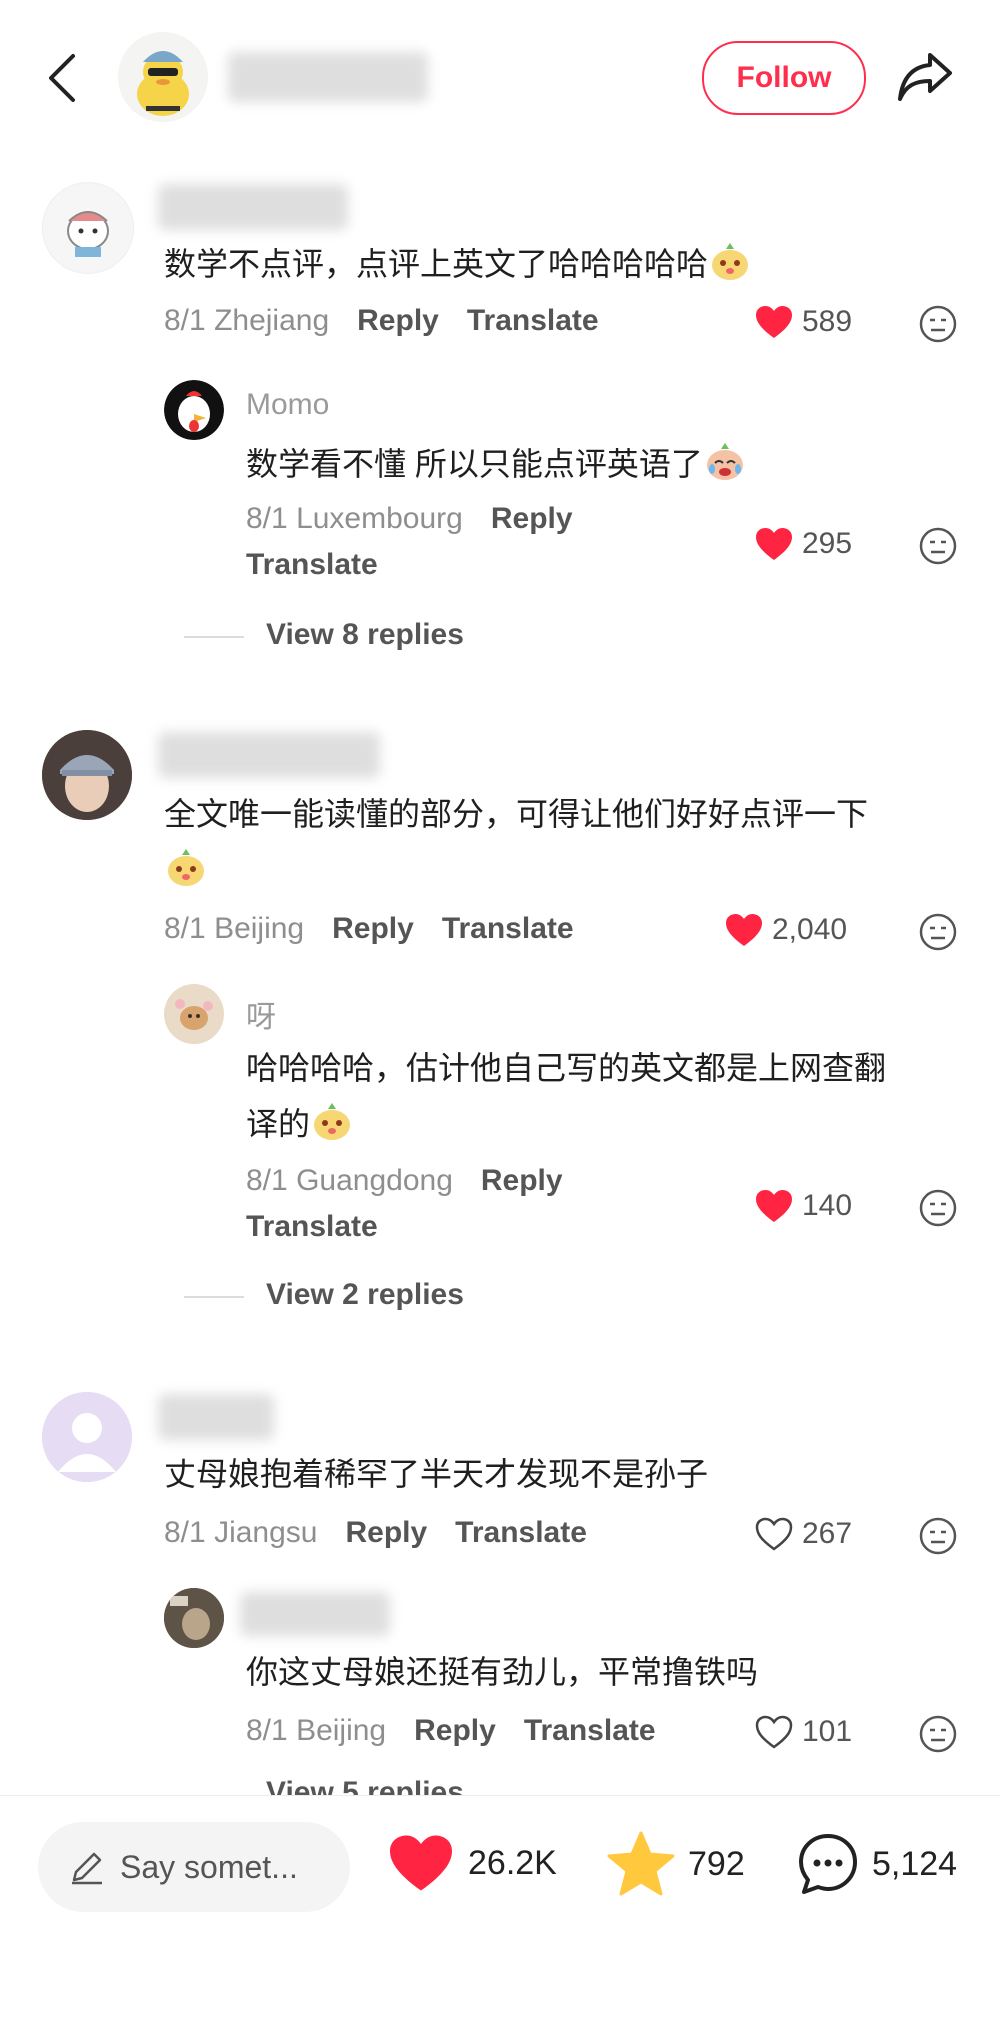  I want to click on like-count: 140, so click(827, 1205).